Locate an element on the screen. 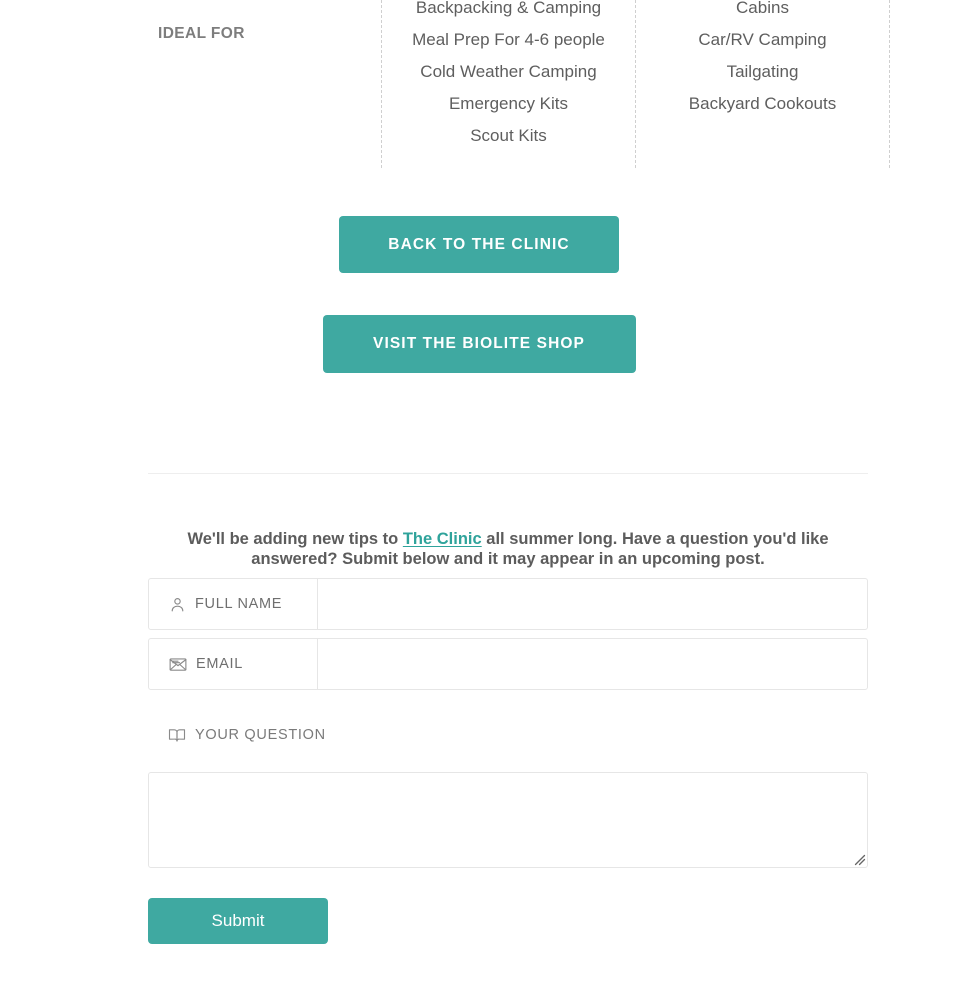  full-name-label-cell: FULL NAME is located at coordinates (233, 604).